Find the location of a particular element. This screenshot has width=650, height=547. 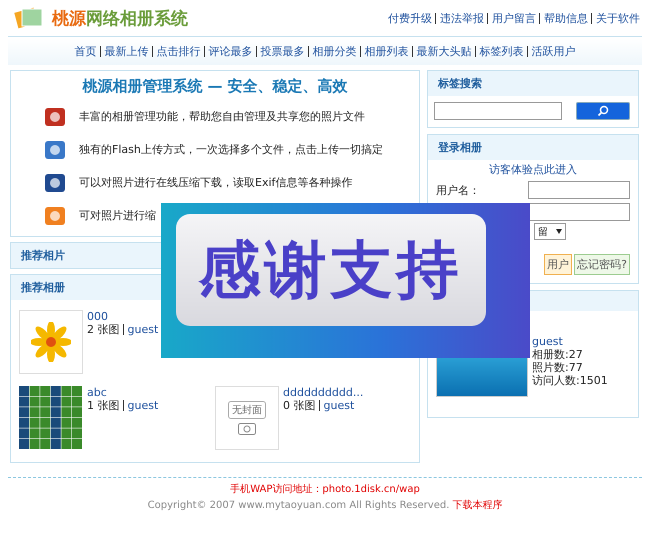

header-link: 违法举报 is located at coordinates (459, 18).